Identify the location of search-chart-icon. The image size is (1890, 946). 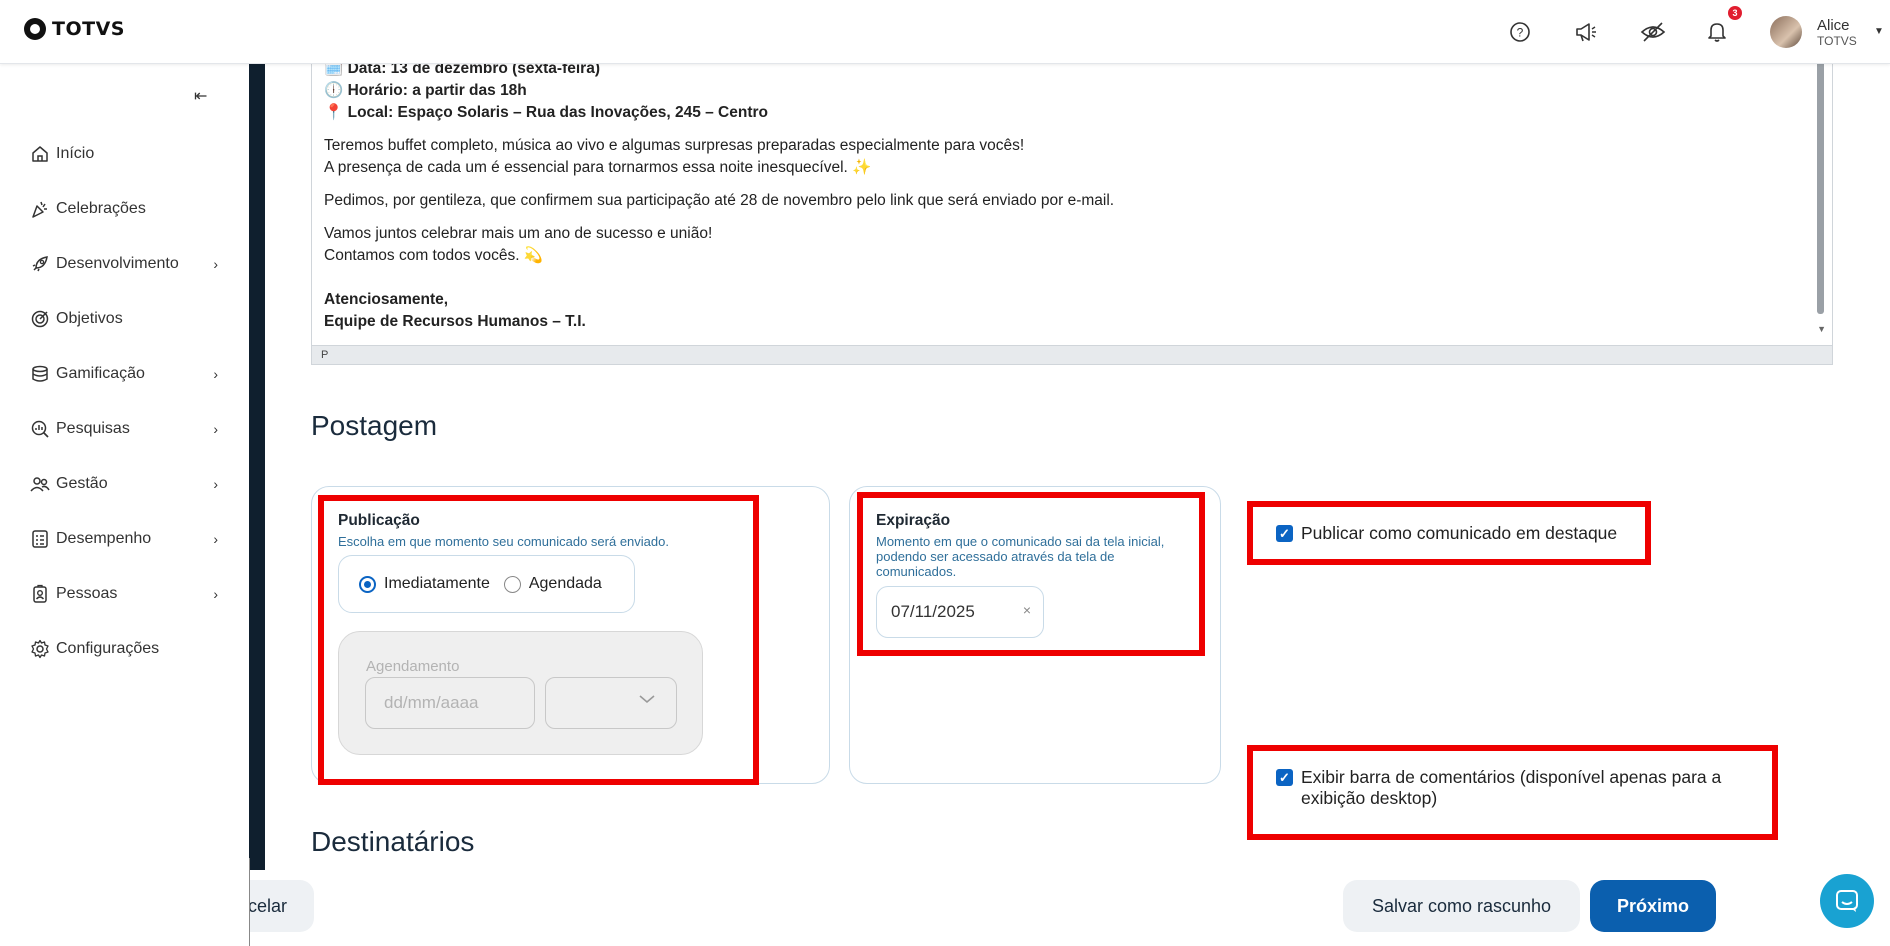
(40, 429).